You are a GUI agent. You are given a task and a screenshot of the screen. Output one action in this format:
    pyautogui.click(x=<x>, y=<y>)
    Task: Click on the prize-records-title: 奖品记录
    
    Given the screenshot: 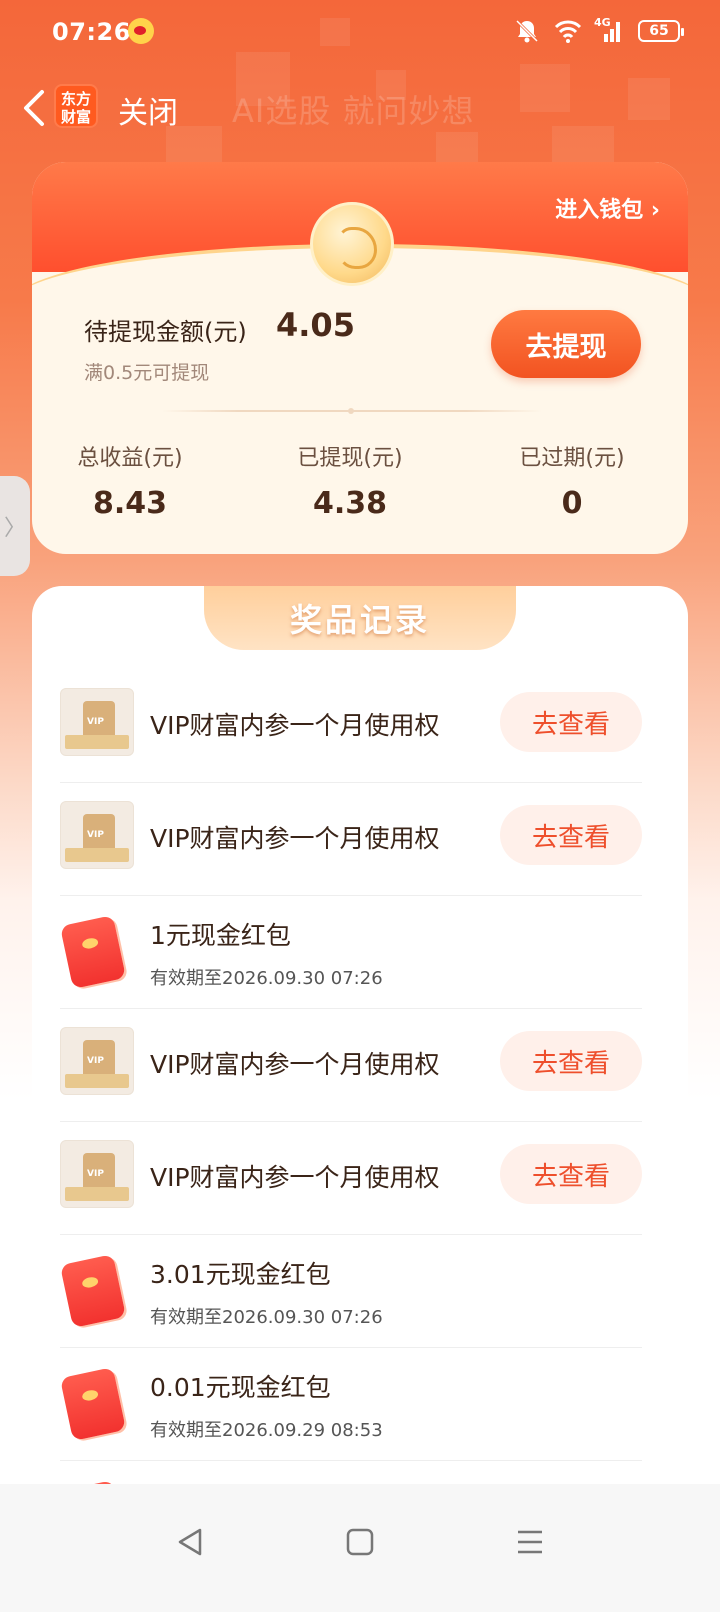 What is the action you would take?
    pyautogui.click(x=360, y=618)
    